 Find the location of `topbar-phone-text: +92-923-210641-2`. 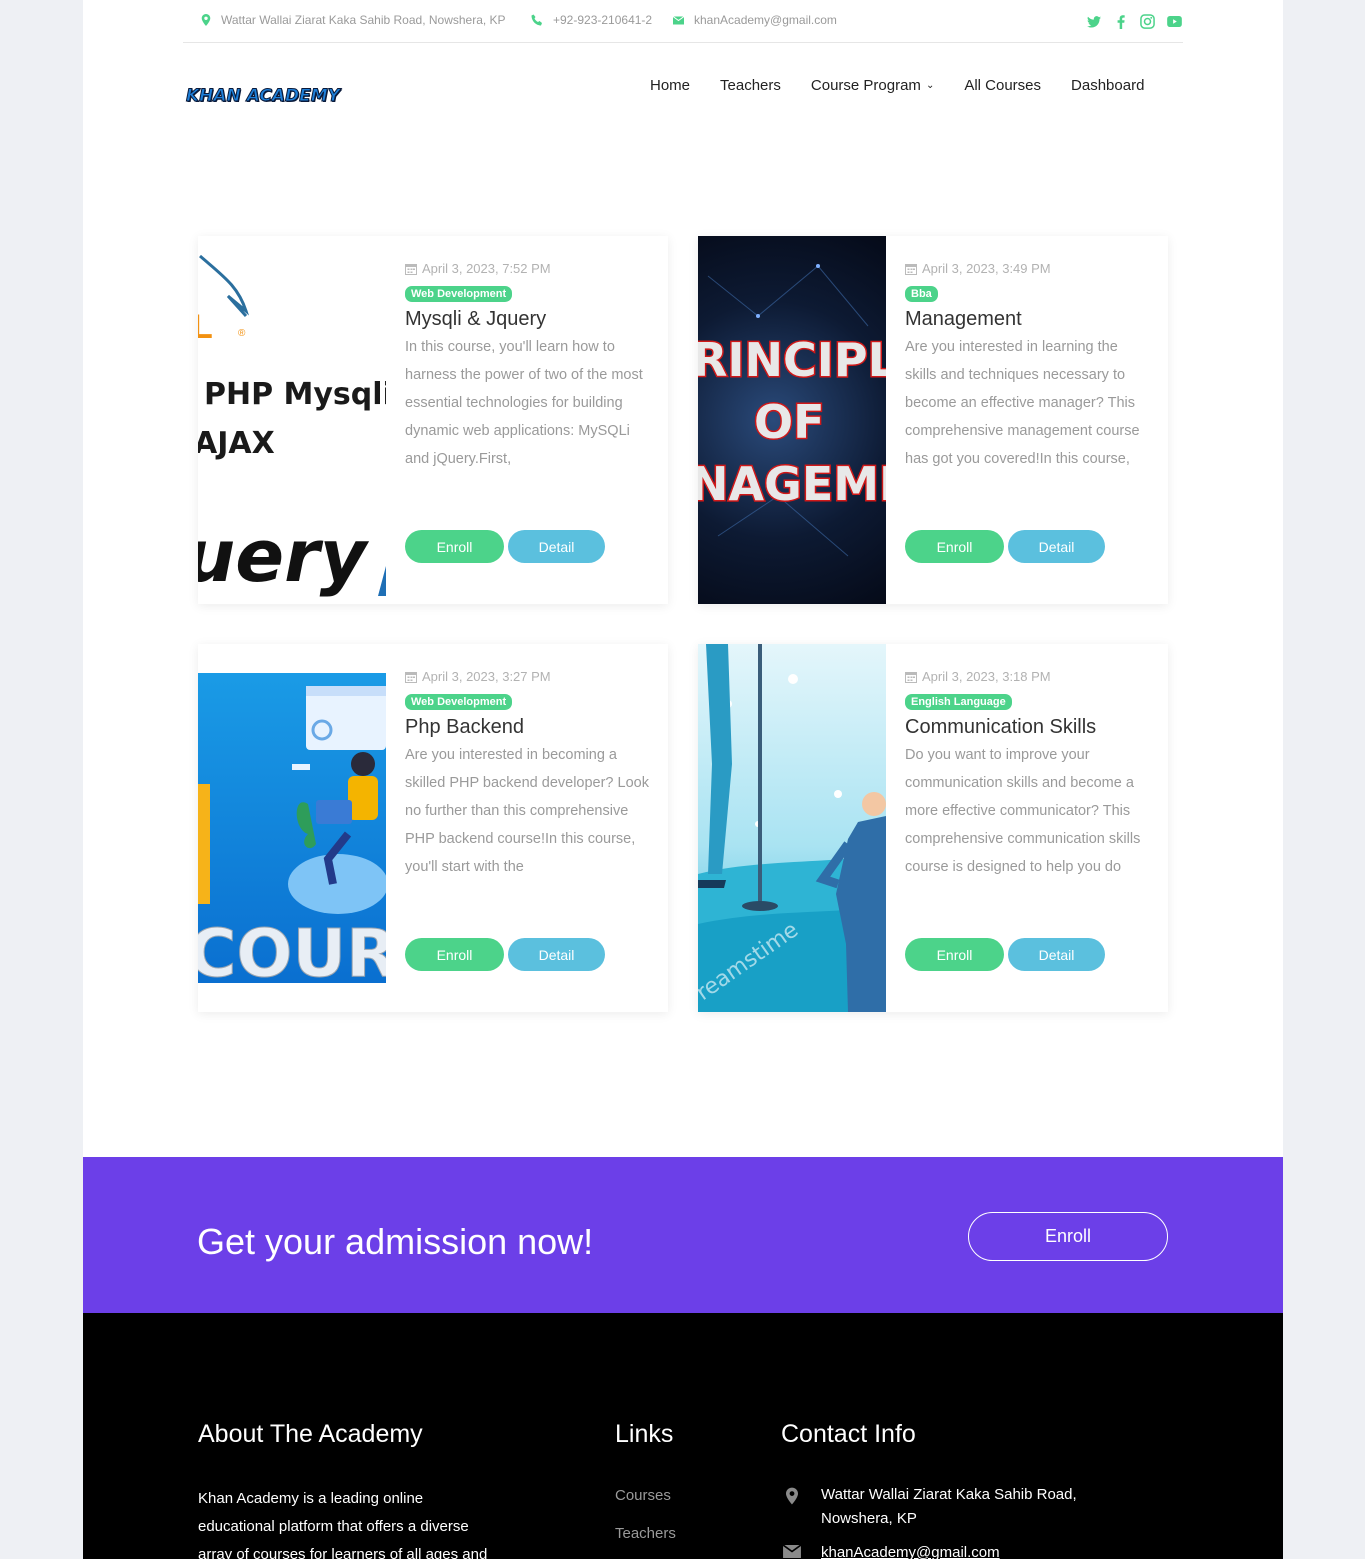

topbar-phone-text: +92-923-210641-2 is located at coordinates (603, 20).